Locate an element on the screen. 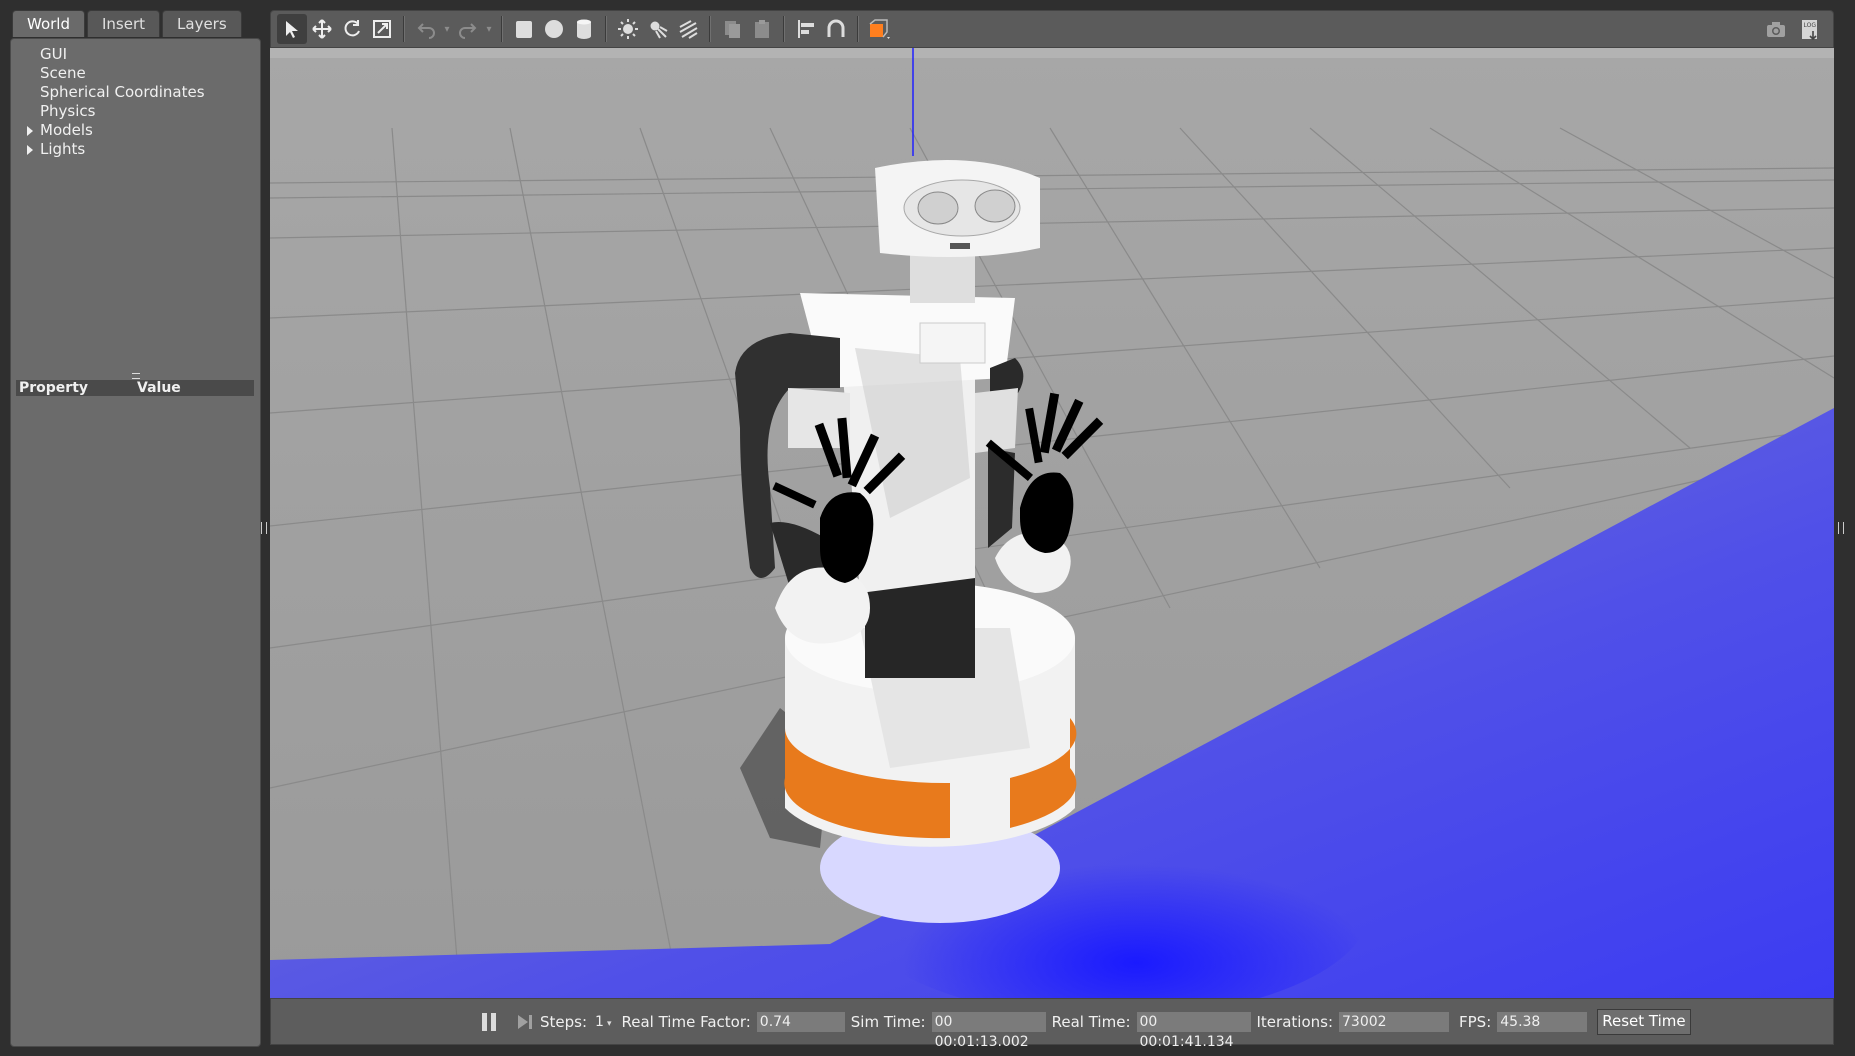  panel-tabs: World Insert Layers is located at coordinates (127, 24).